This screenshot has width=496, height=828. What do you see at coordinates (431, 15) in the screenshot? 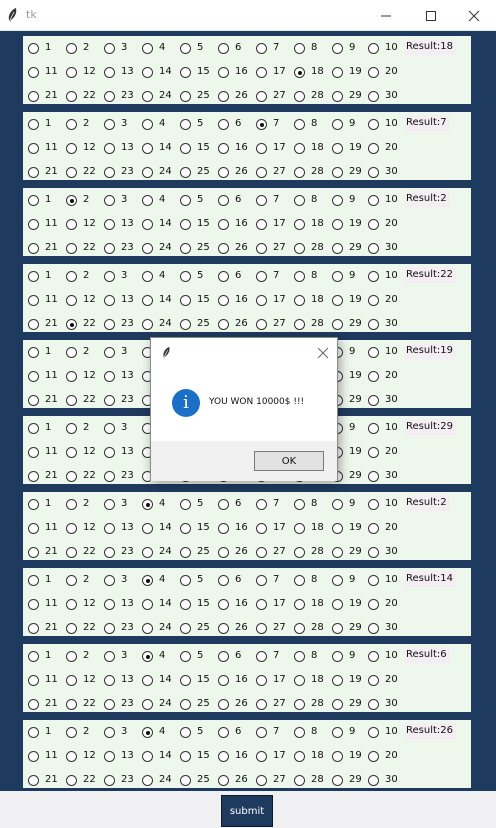
I see `maximize-button` at bounding box center [431, 15].